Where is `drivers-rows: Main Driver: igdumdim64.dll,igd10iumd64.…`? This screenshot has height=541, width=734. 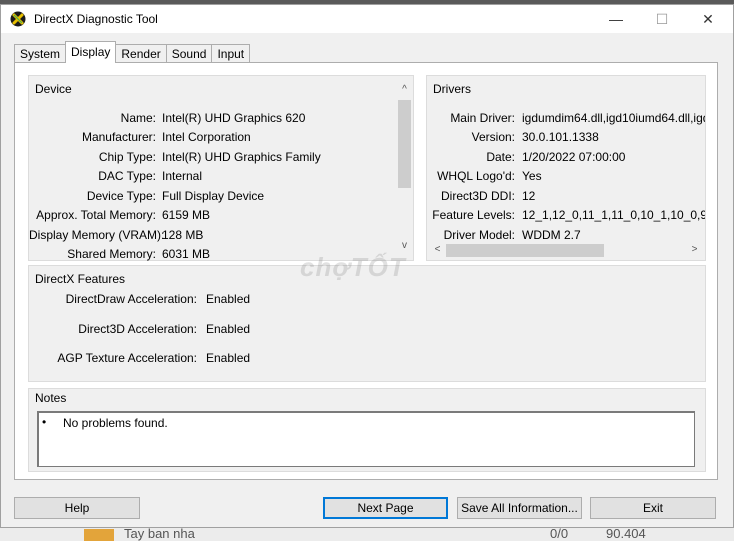
drivers-rows: Main Driver: igdumdim64.dll,igd10iumd64.… is located at coordinates (566, 158).